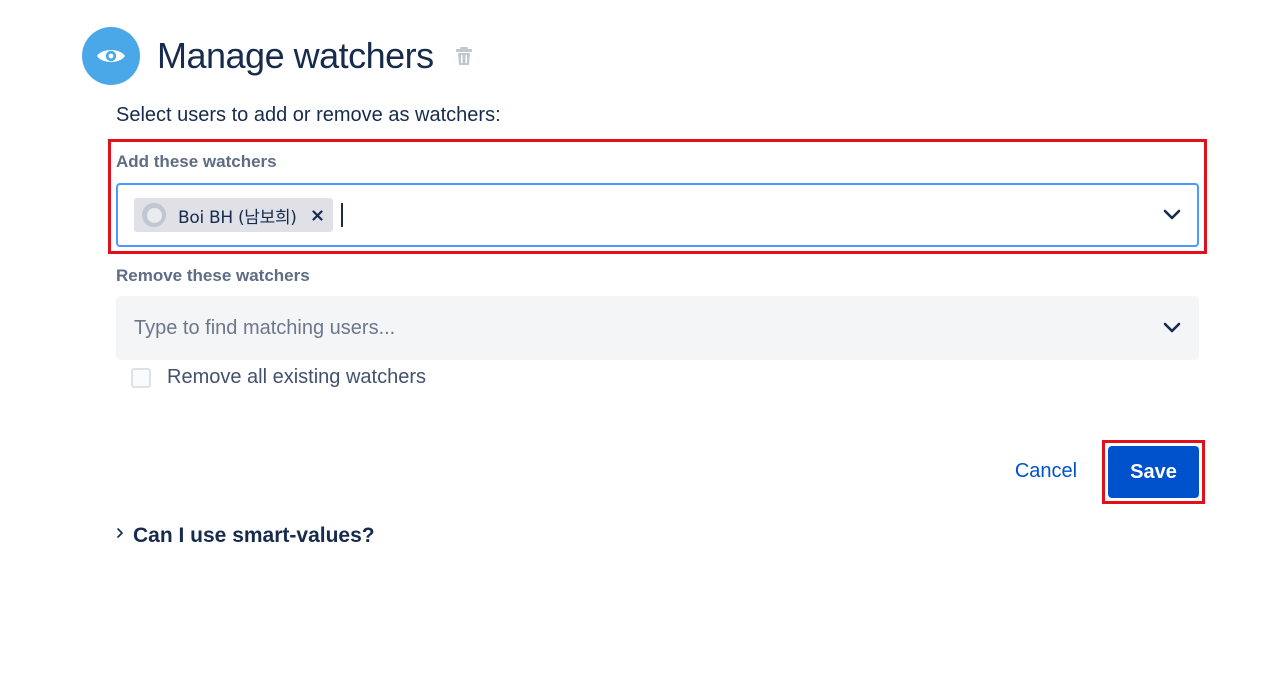  I want to click on smart-values-toggle: Can I use smart-values?, so click(244, 536).